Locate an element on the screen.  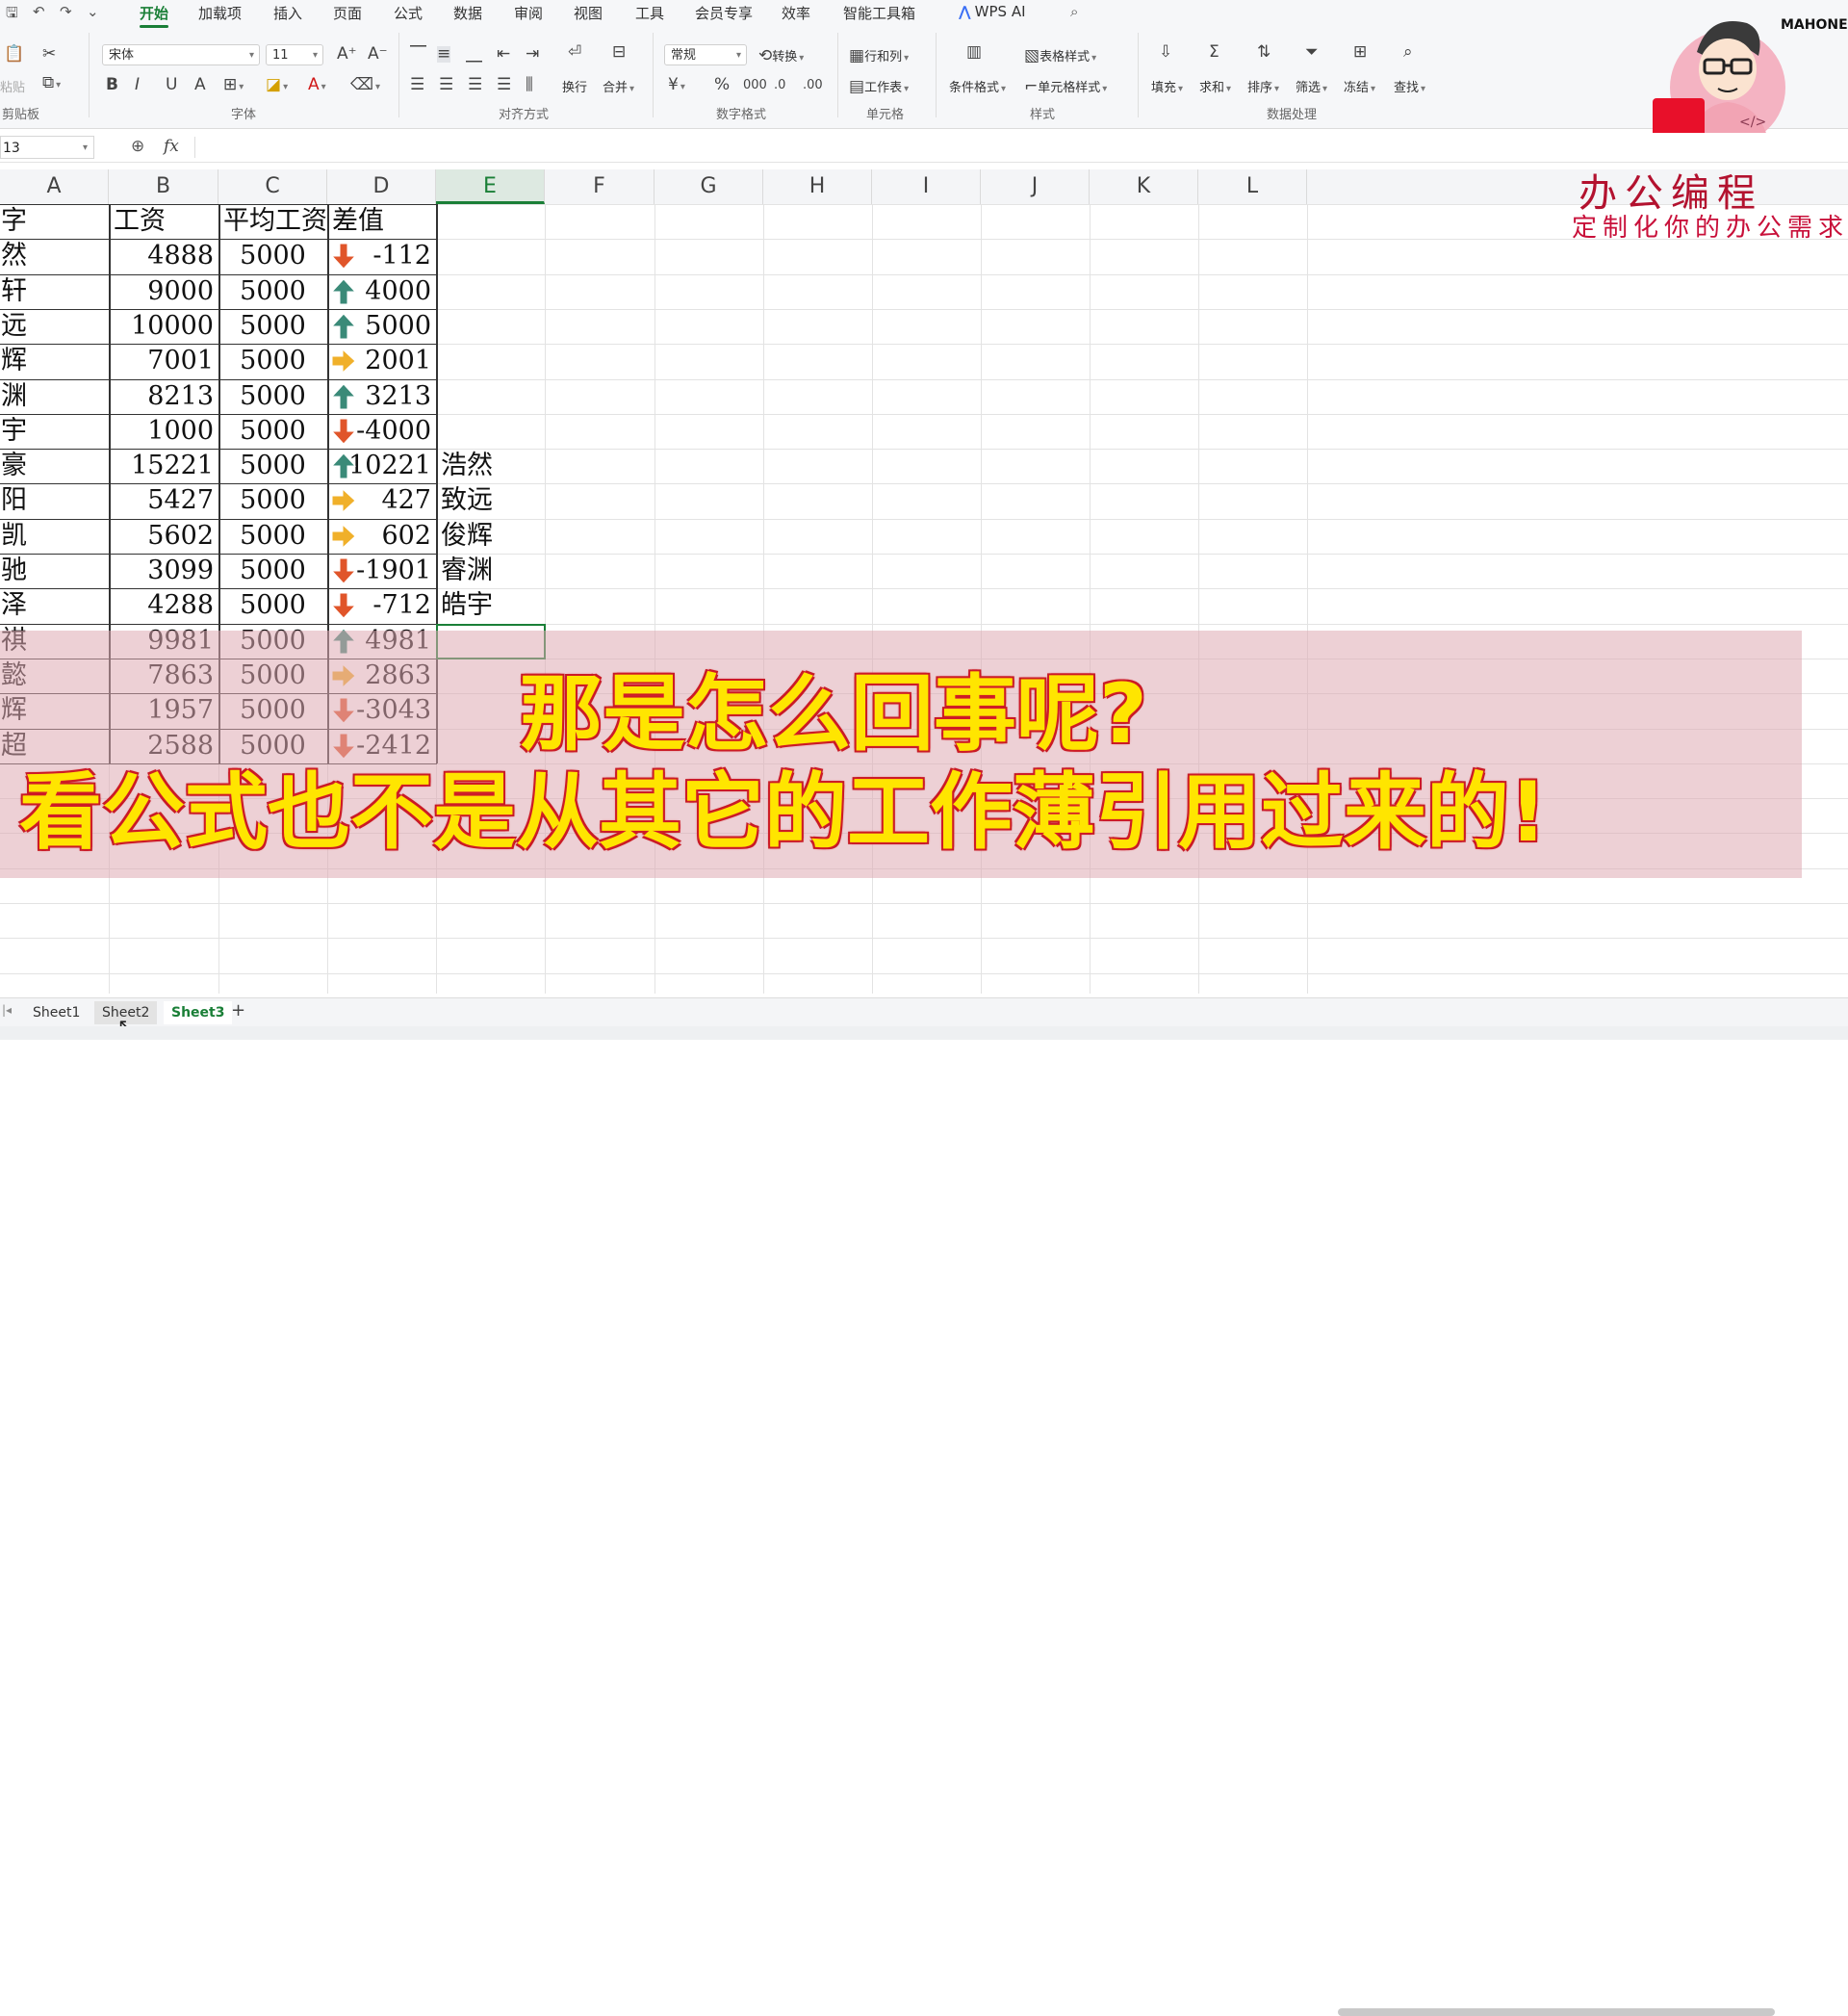
font-size-select: 11 ▾ is located at coordinates (294, 54).